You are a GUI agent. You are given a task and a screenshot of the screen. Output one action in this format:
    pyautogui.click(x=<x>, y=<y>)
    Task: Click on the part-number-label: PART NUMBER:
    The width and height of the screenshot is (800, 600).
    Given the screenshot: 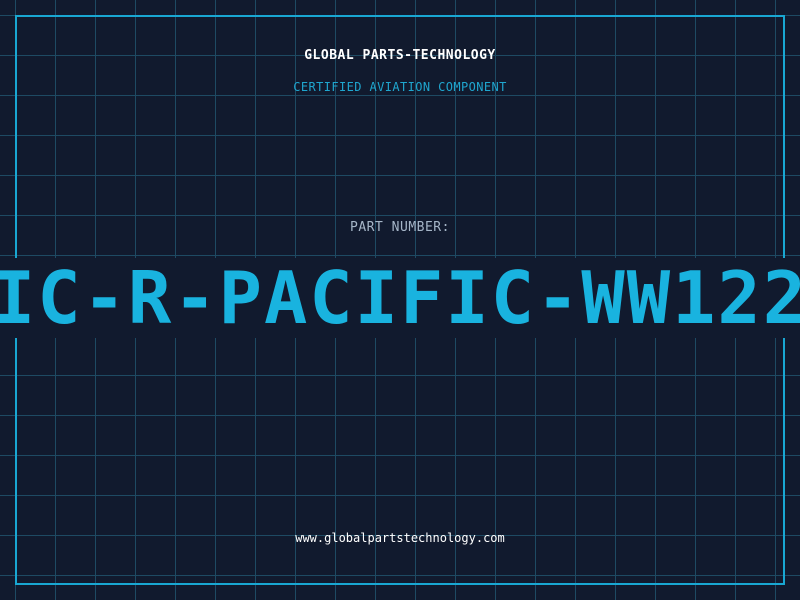 What is the action you would take?
    pyautogui.click(x=400, y=227)
    